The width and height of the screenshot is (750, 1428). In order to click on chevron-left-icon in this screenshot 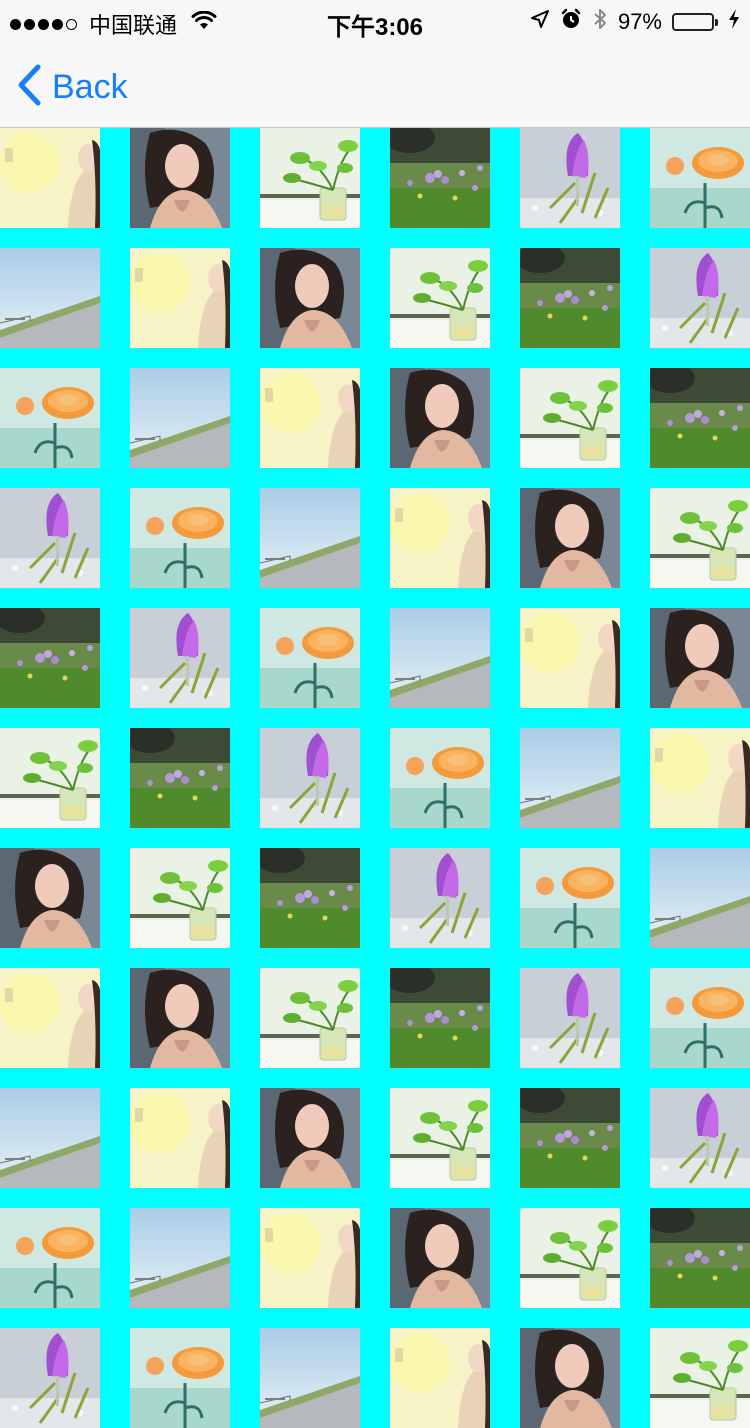, I will do `click(29, 87)`.